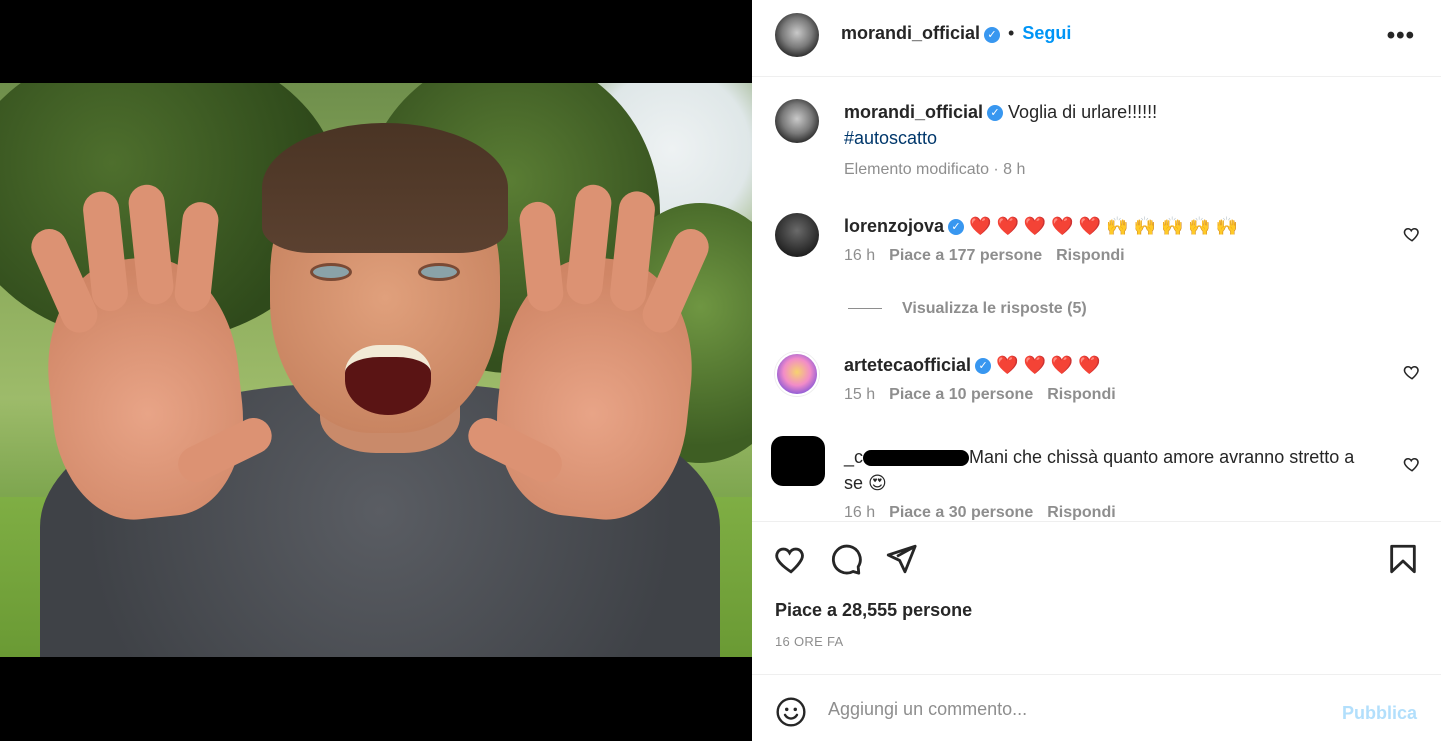 The image size is (1441, 741). Describe the element at coordinates (1403, 559) in the screenshot. I see `bookmark-icon` at that location.